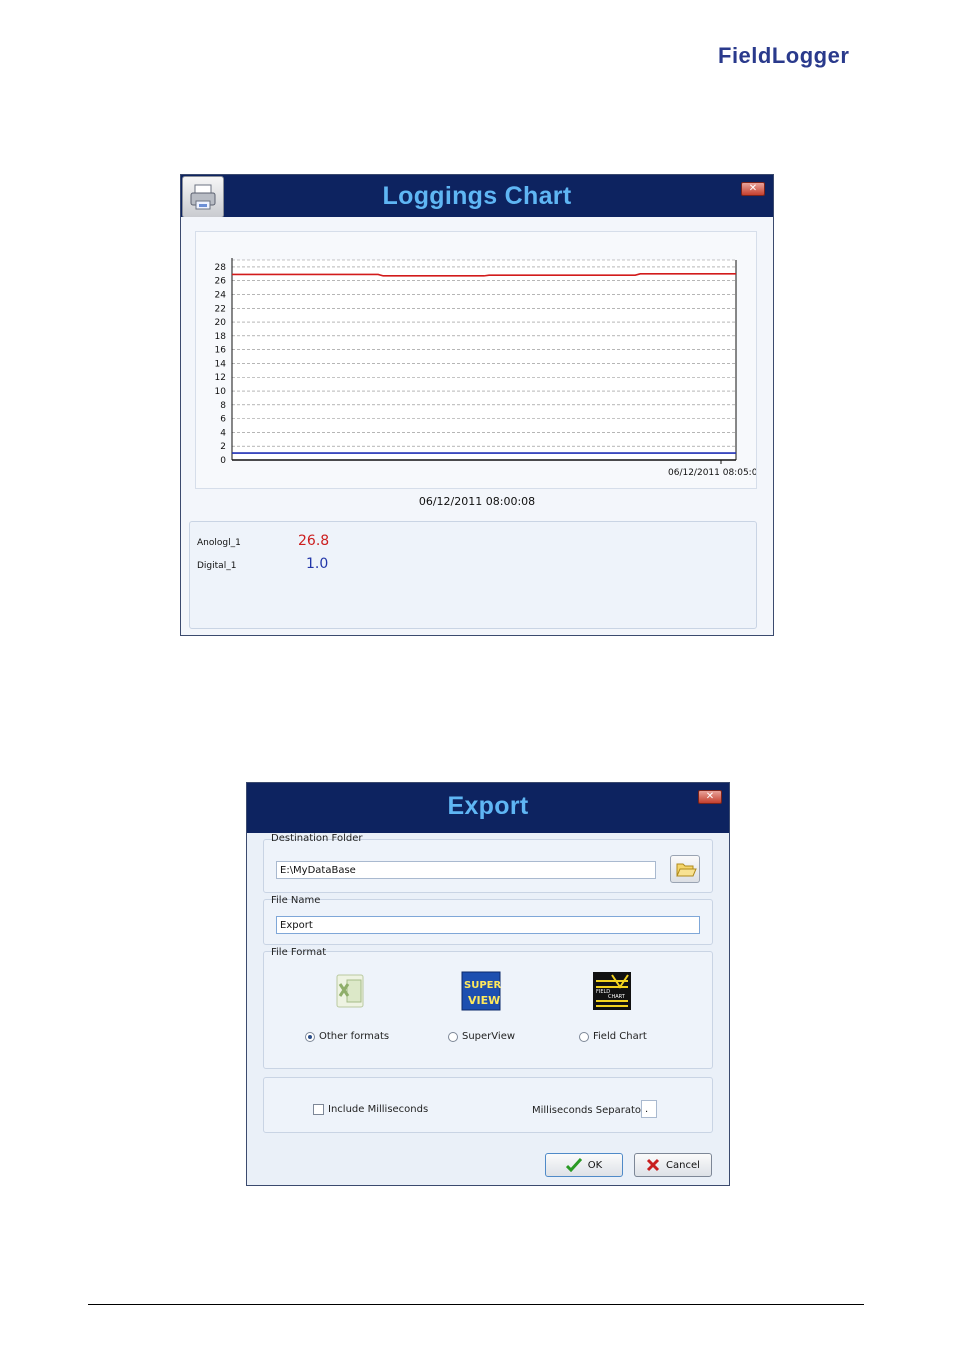 The width and height of the screenshot is (954, 1350). What do you see at coordinates (221, 351) in the screenshot?
I see `y-tick-label: 16` at bounding box center [221, 351].